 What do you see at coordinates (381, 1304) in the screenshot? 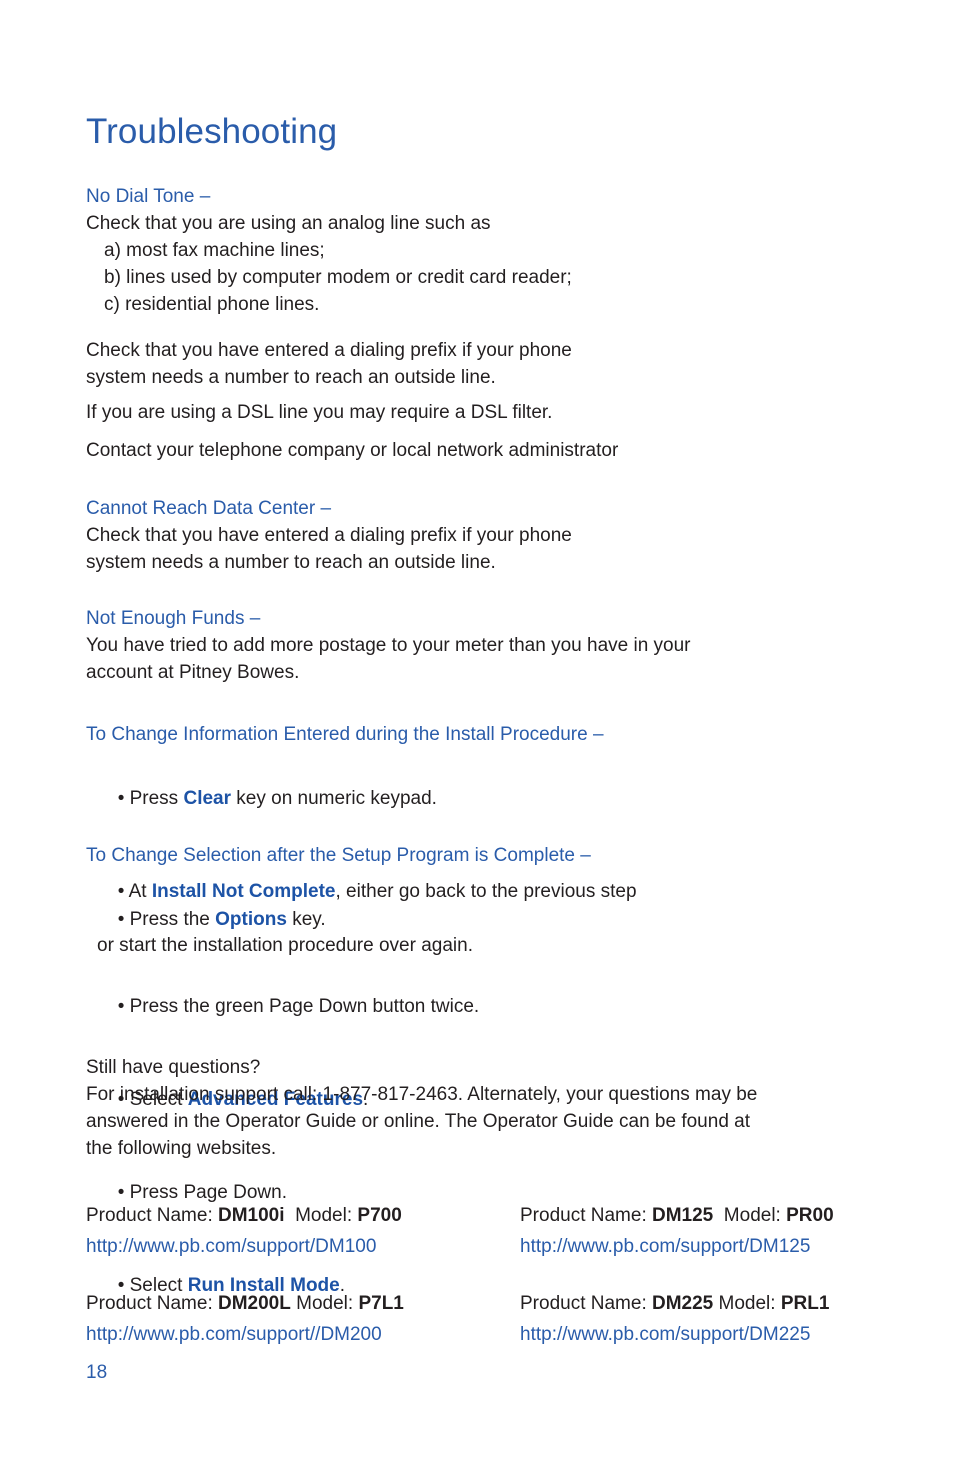
I see `product-model-value: P7L1` at bounding box center [381, 1304].